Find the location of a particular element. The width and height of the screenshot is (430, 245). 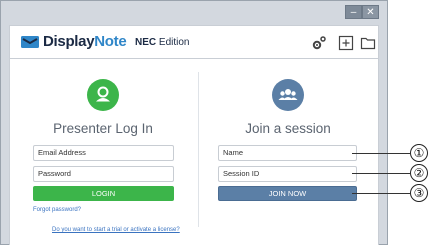

callout-3: ③ is located at coordinates (419, 193).